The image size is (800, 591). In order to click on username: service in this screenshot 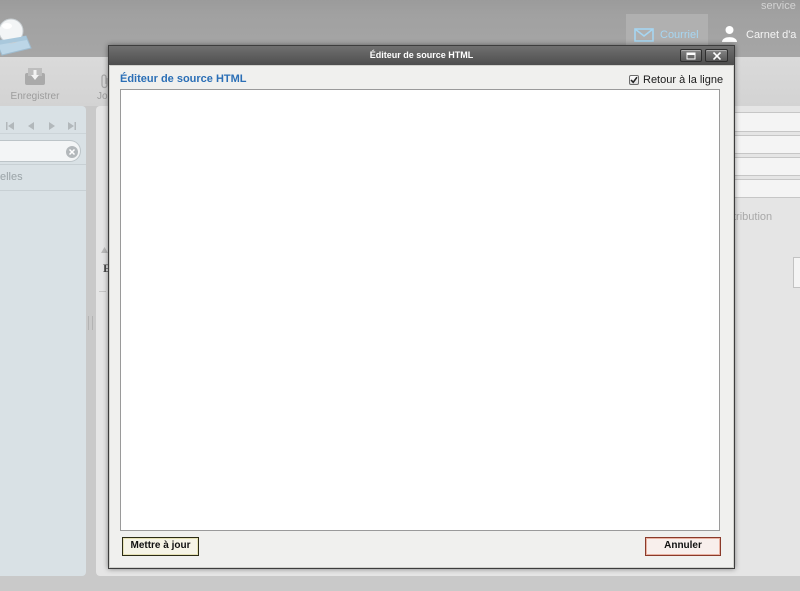, I will do `click(778, 6)`.